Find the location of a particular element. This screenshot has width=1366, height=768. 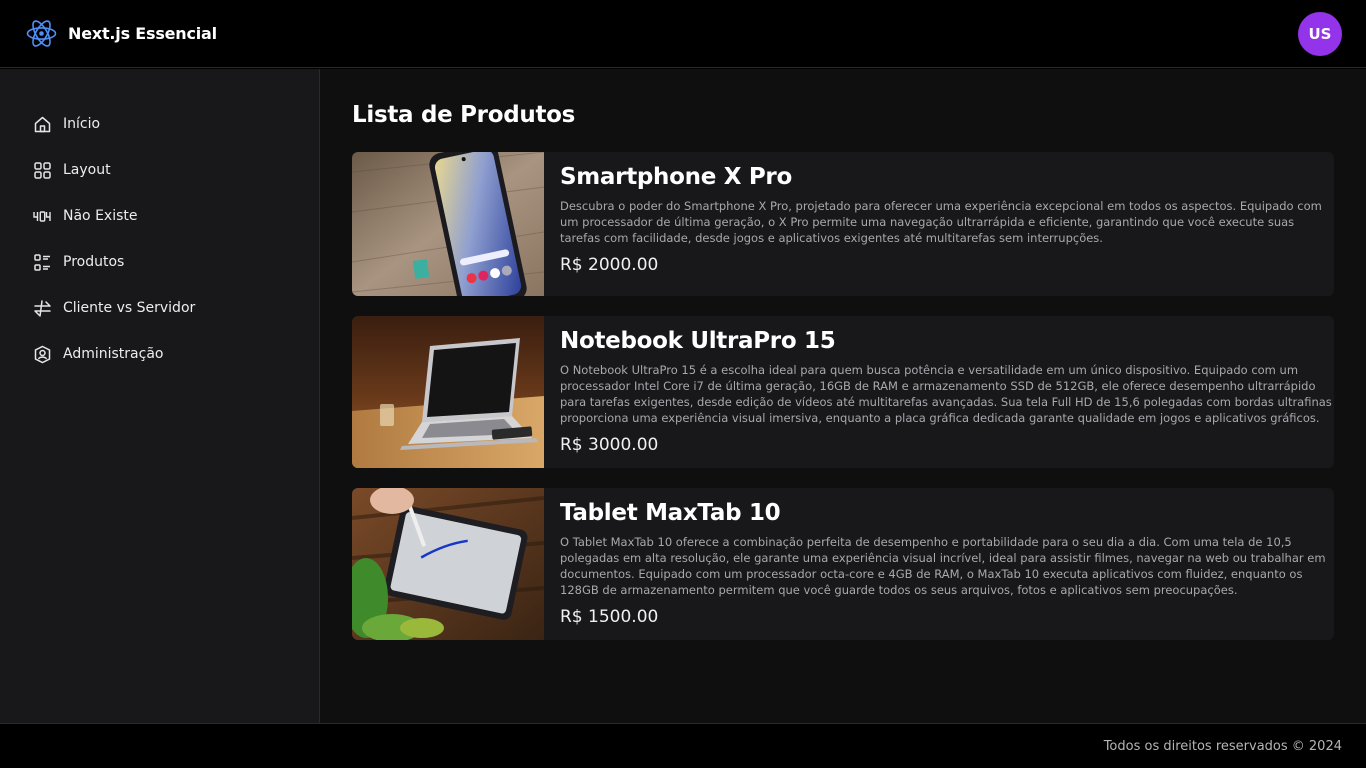

product-price: R$ 2000.00 is located at coordinates (609, 265).